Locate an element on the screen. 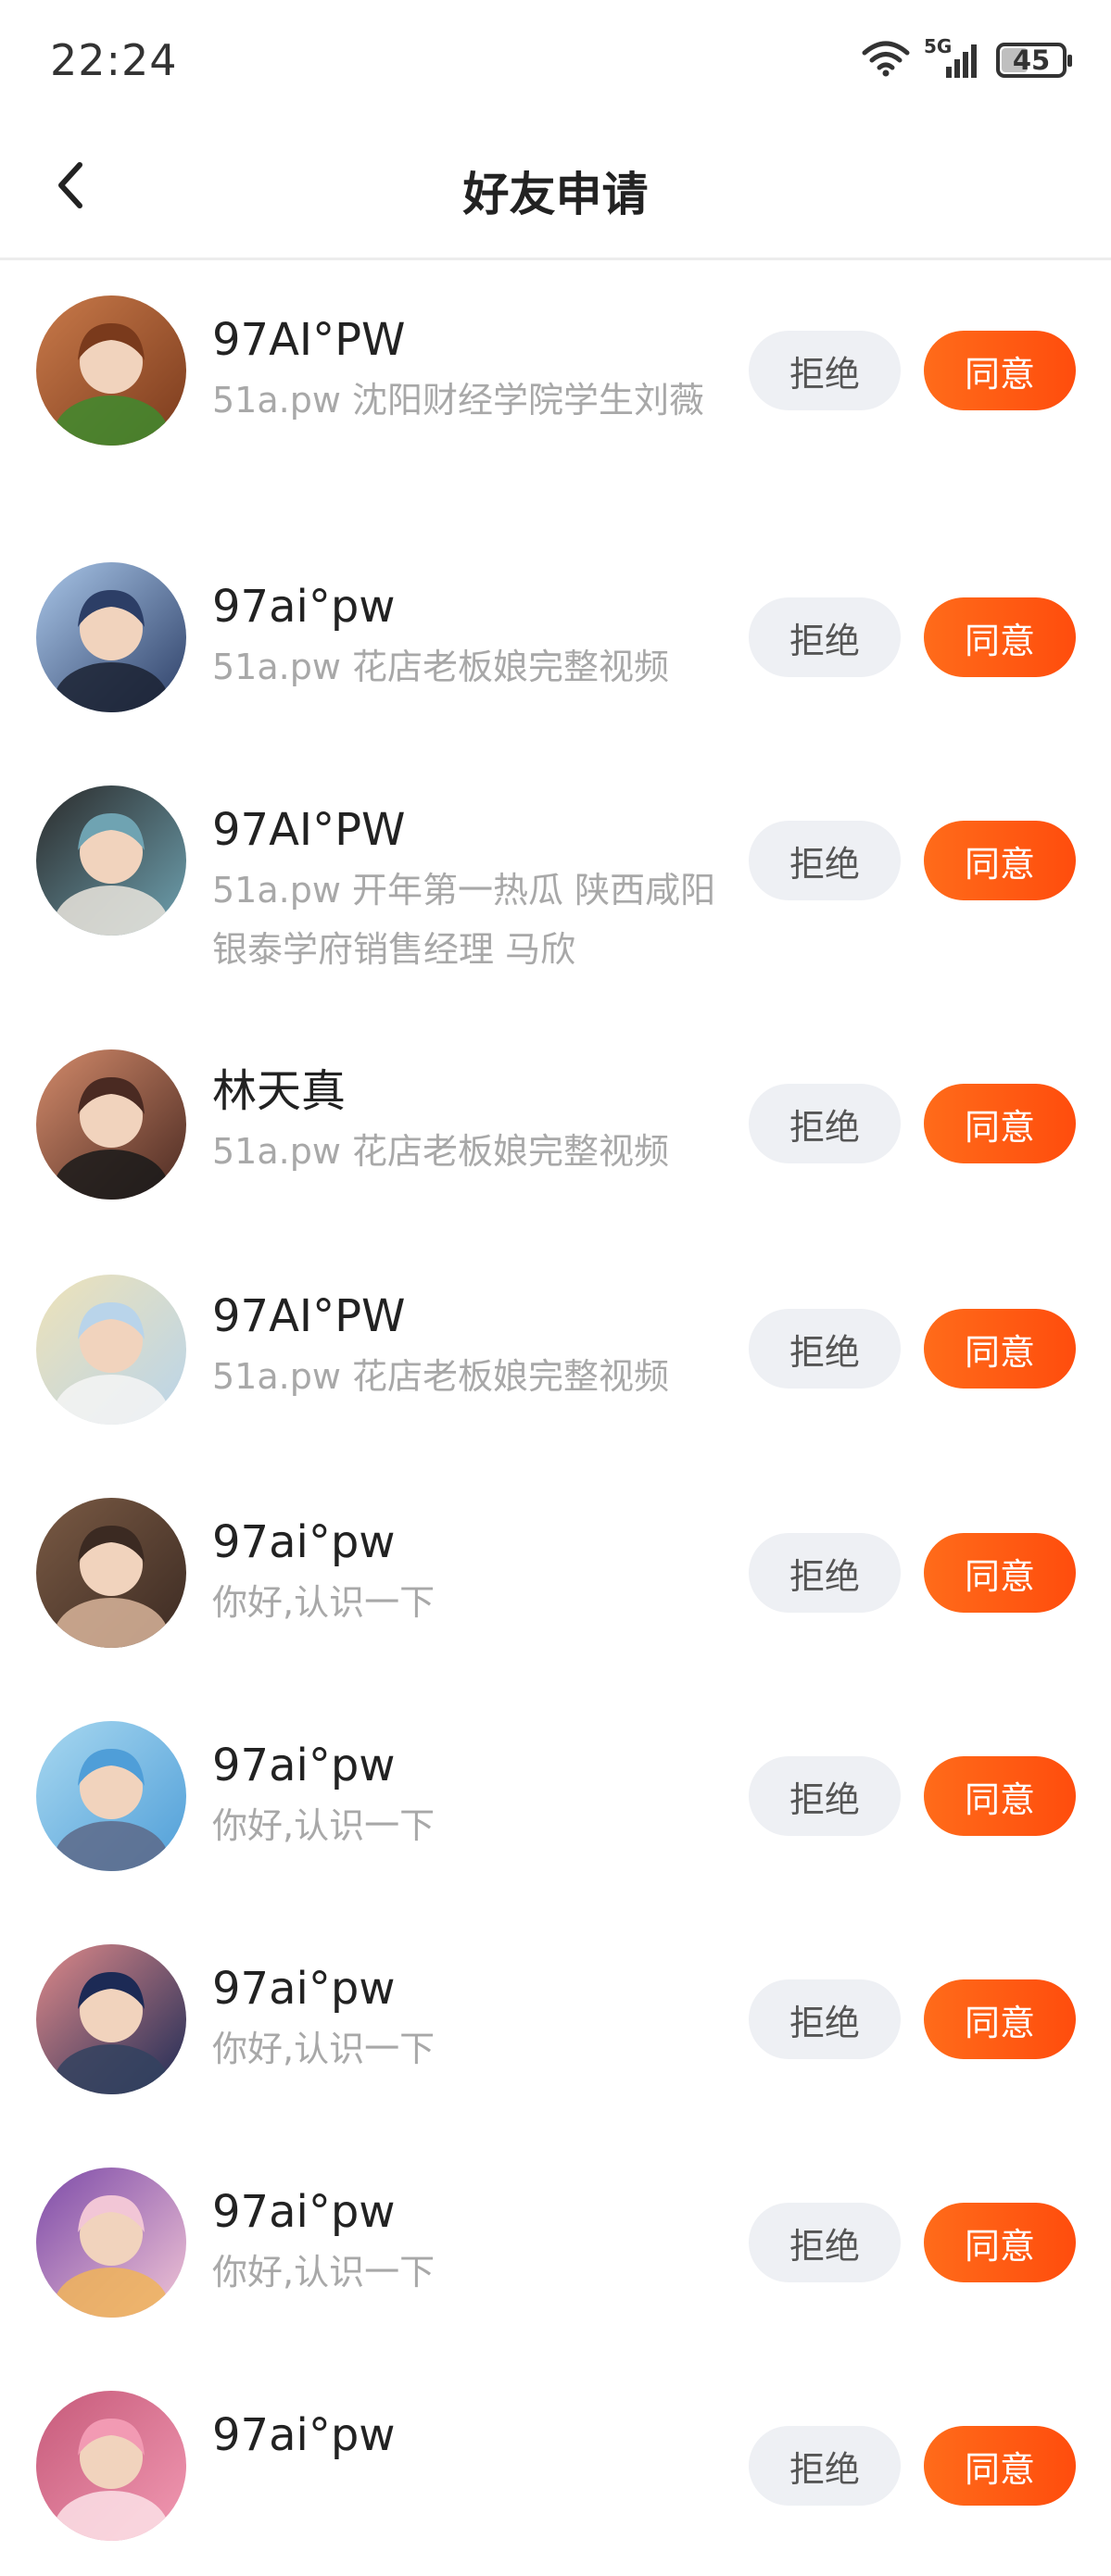 The height and width of the screenshot is (2576, 1111). cellular-signal-icon: 5G is located at coordinates (954, 58).